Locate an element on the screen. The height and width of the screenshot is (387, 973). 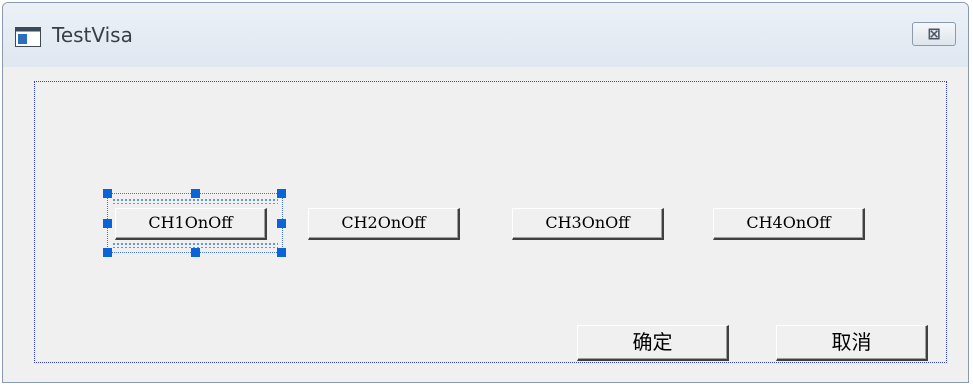
resize-handle-w is located at coordinates (107, 223).